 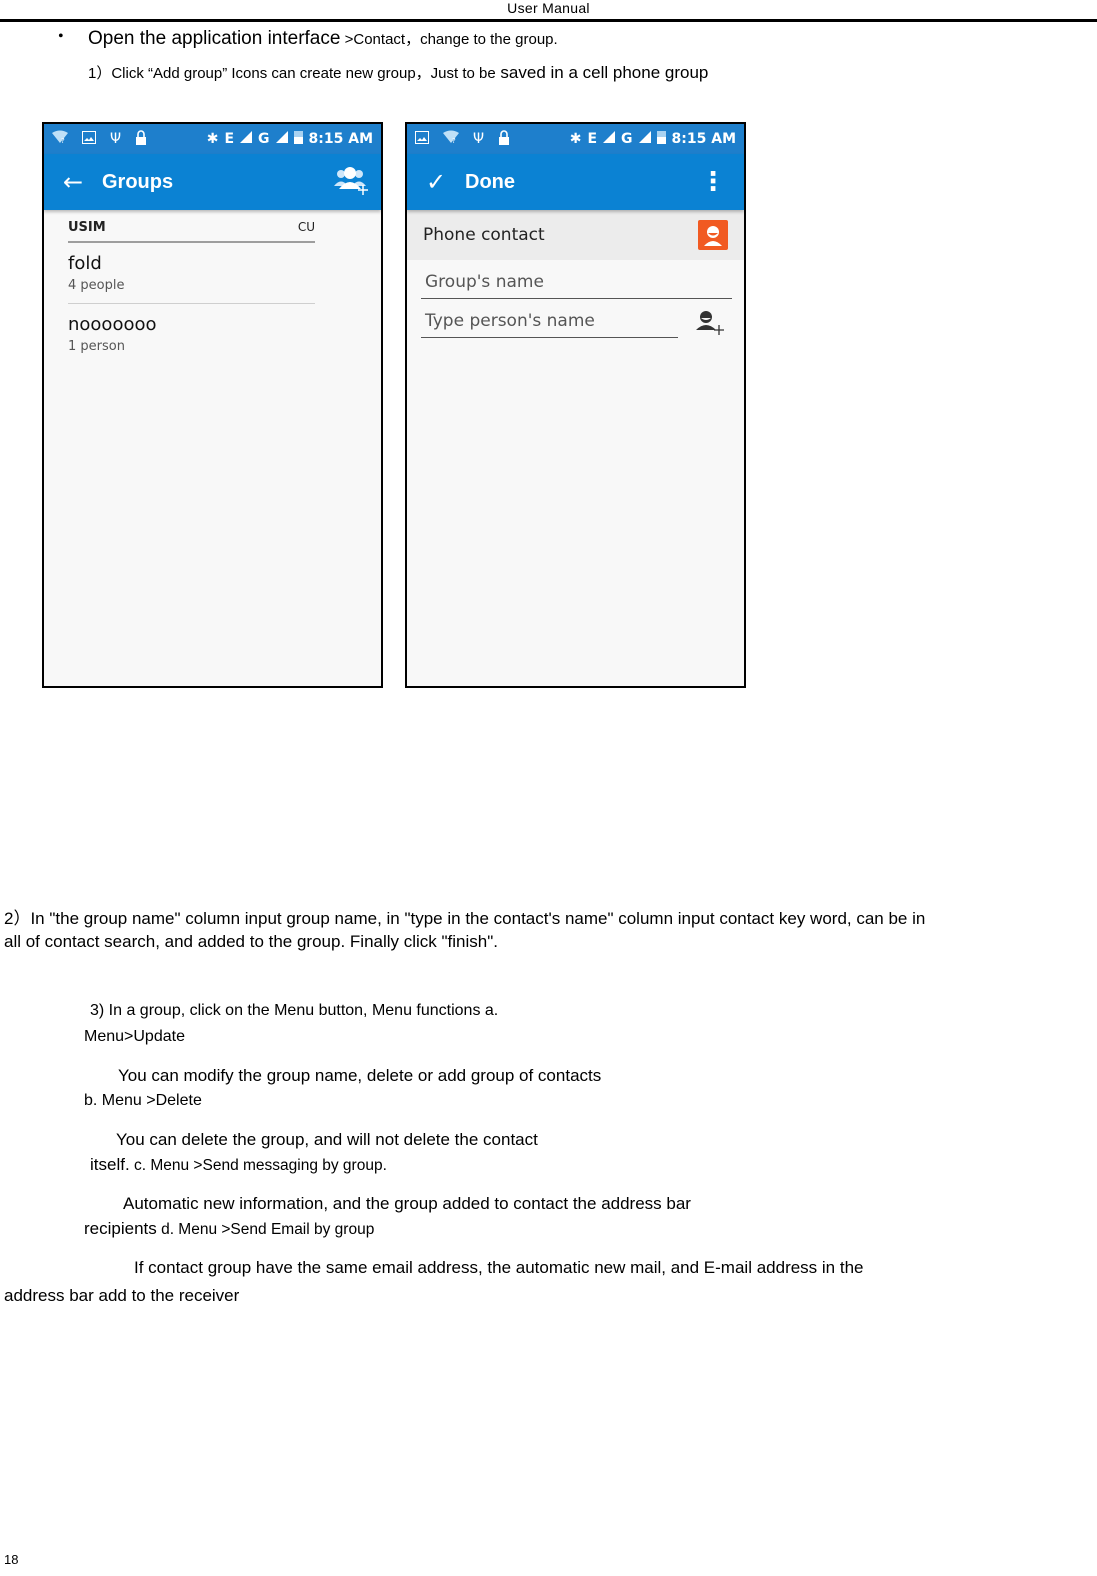 I want to click on group-name-row: Group's name, so click(x=575, y=279).